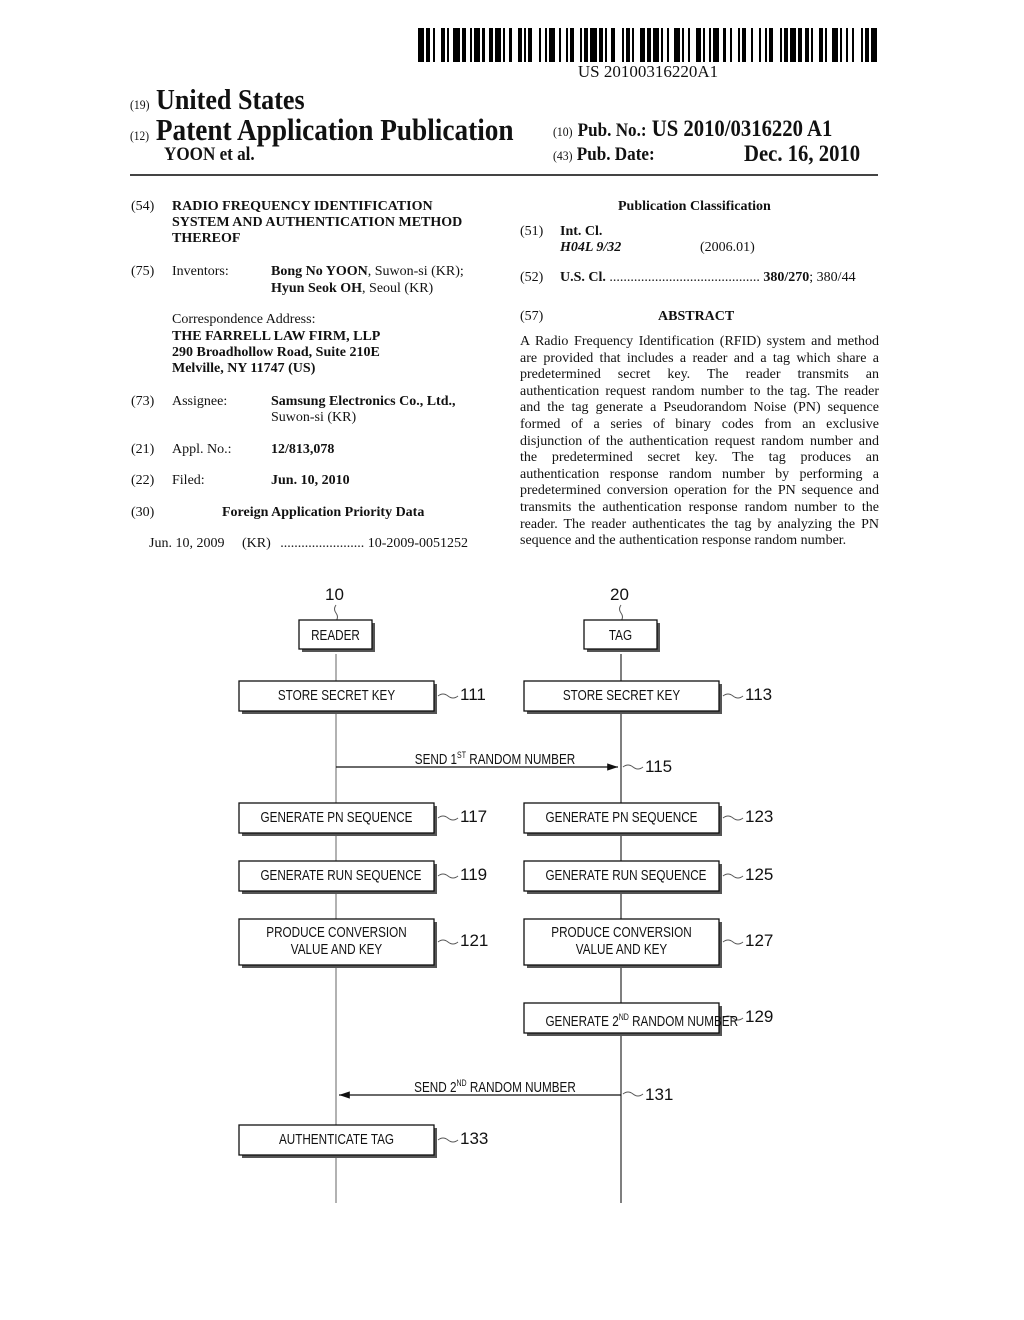 The height and width of the screenshot is (1320, 1024). What do you see at coordinates (474, 1138) in the screenshot?
I see `reader-step-ref: 133` at bounding box center [474, 1138].